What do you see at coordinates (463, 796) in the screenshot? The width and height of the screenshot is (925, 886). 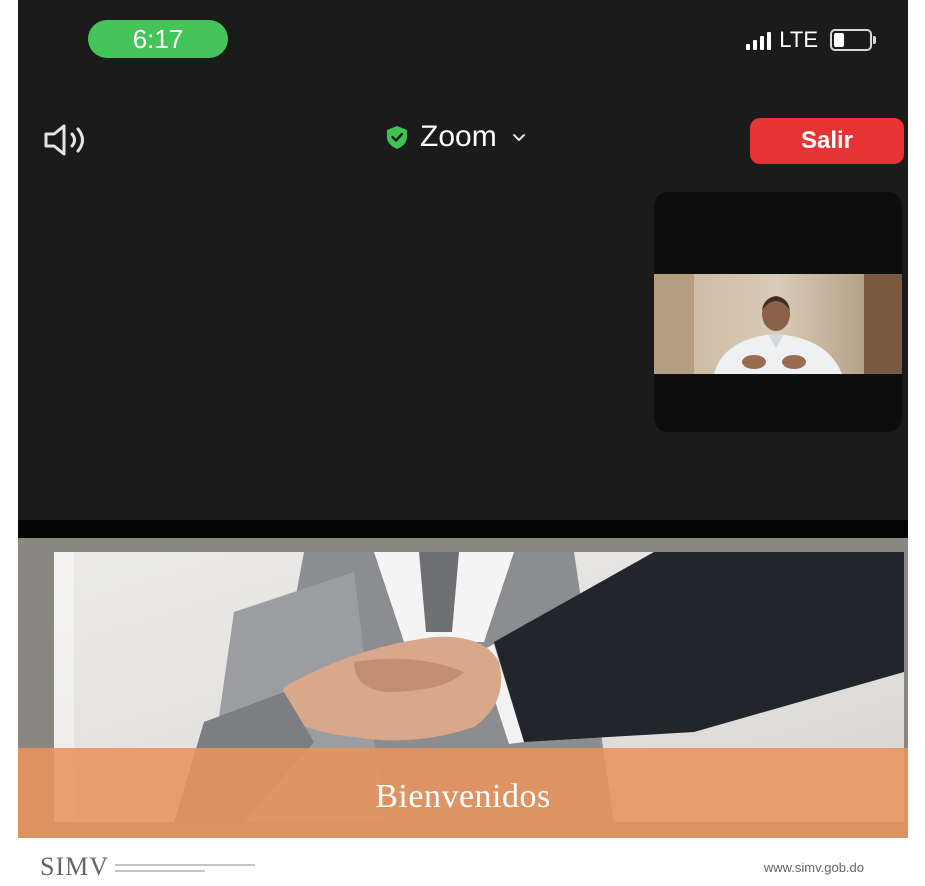 I see `welcome-title: Bienvenidos` at bounding box center [463, 796].